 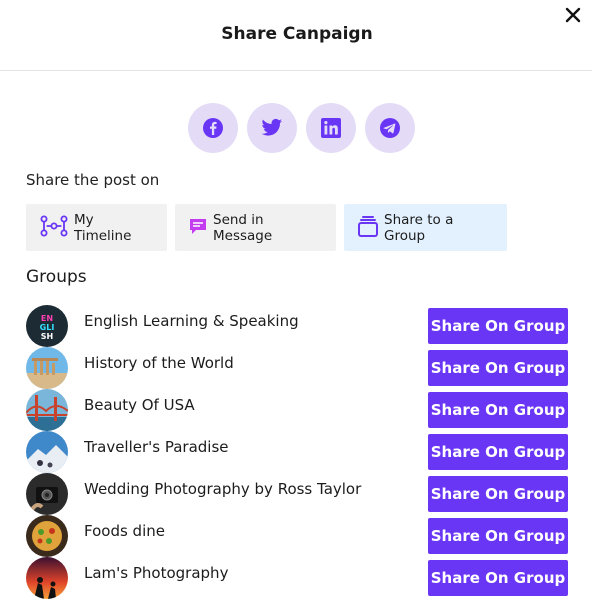 I want to click on group-name: History of the World, so click(x=159, y=363).